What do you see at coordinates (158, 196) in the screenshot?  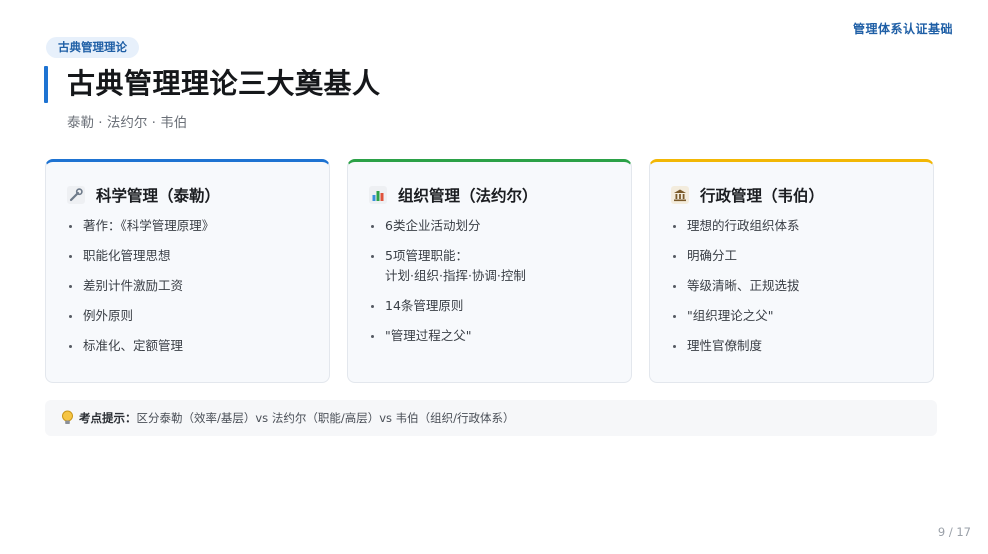 I see `card-title: 科学管理（泰勒）` at bounding box center [158, 196].